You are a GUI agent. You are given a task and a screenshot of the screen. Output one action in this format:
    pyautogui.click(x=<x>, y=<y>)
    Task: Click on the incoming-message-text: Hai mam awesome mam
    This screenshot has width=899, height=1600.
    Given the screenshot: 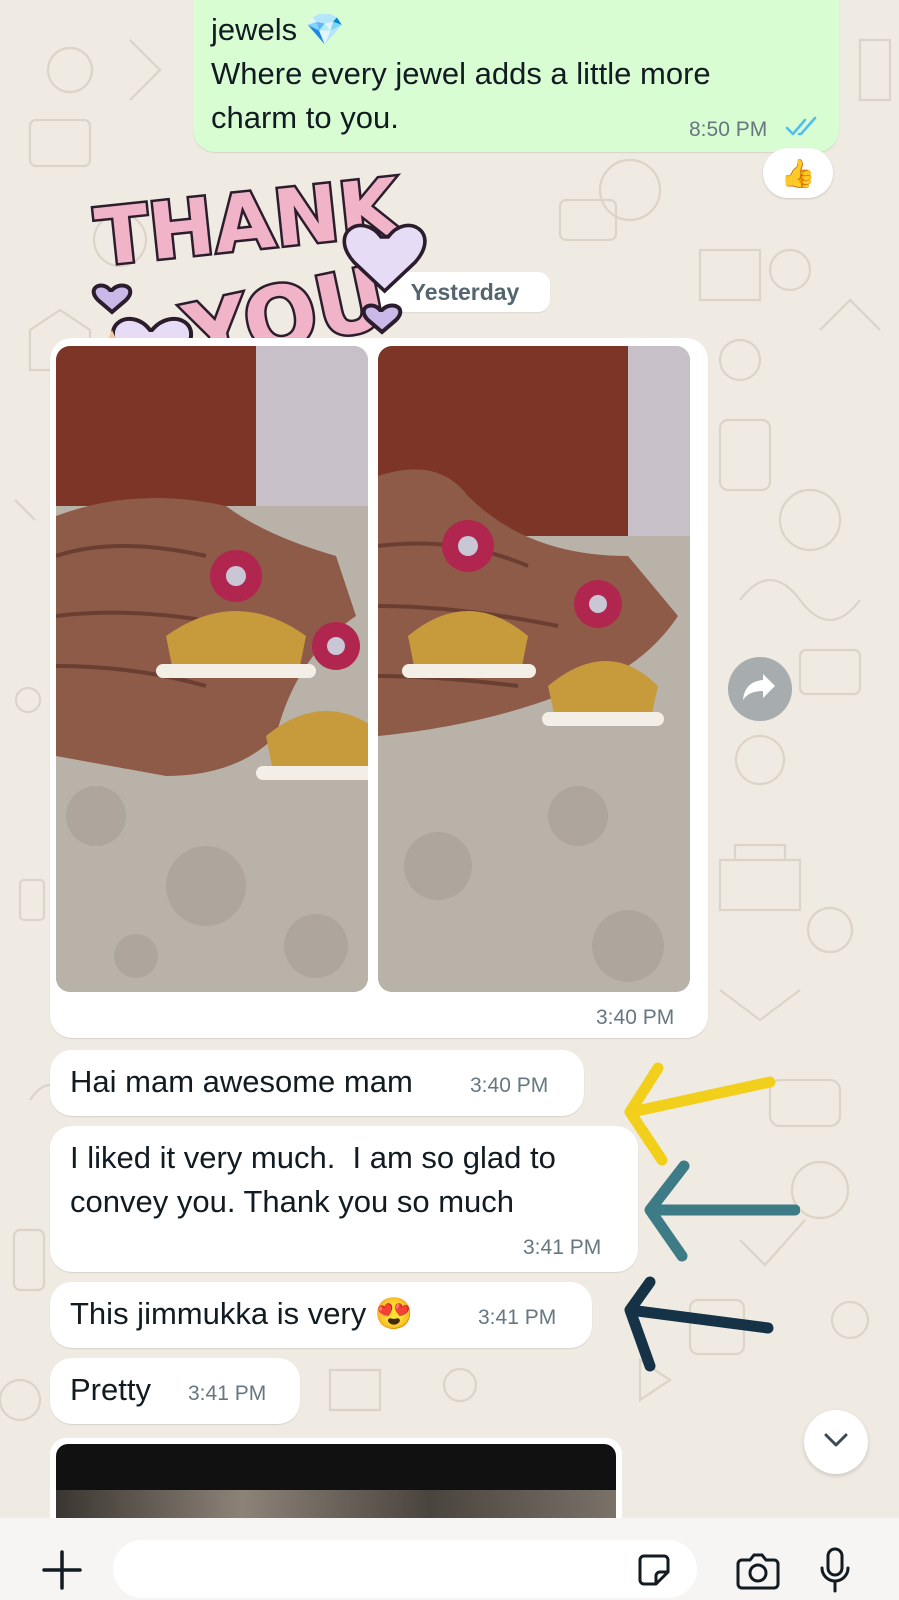 What is the action you would take?
    pyautogui.click(x=241, y=1081)
    